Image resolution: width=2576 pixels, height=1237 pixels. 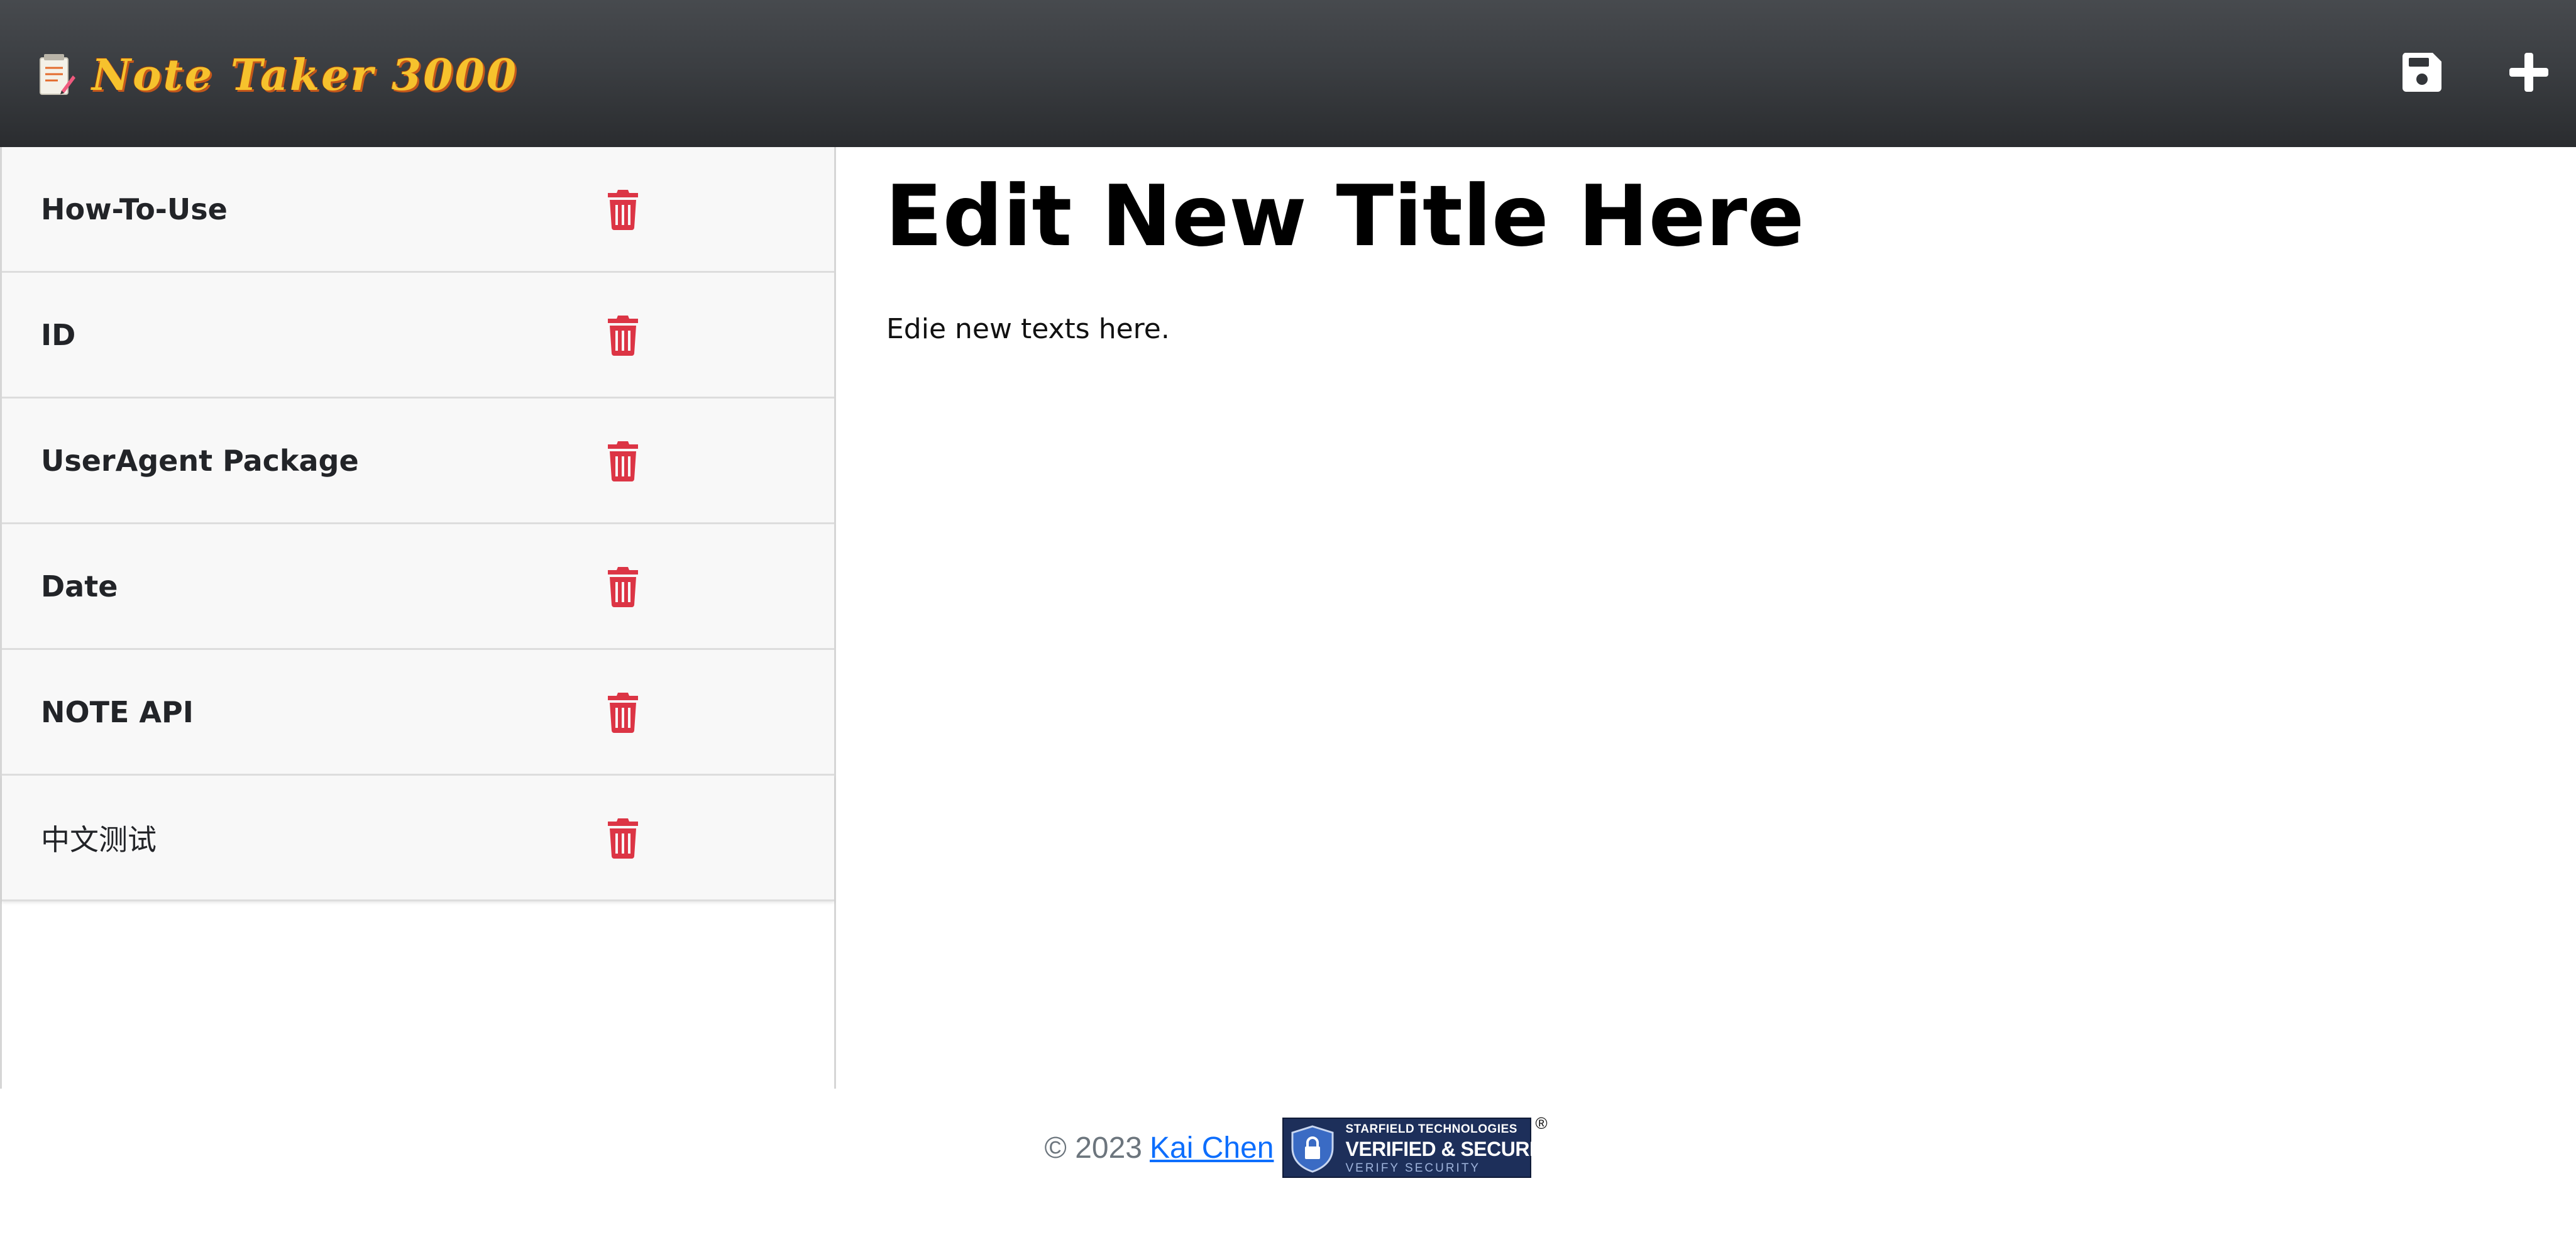 I want to click on author-link: Kai Chen, so click(x=1212, y=1148).